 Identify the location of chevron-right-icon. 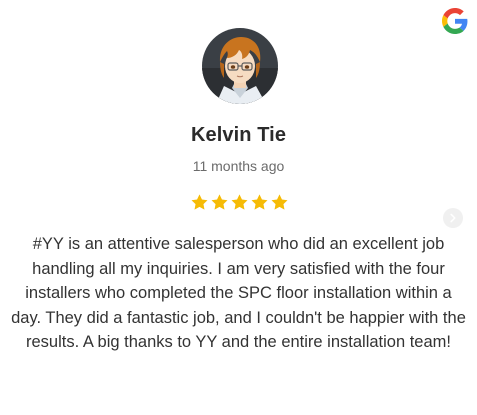
(453, 218).